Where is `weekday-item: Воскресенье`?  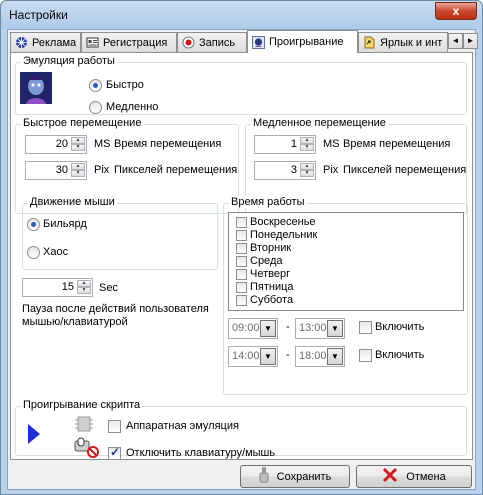 weekday-item: Воскресенье is located at coordinates (274, 222).